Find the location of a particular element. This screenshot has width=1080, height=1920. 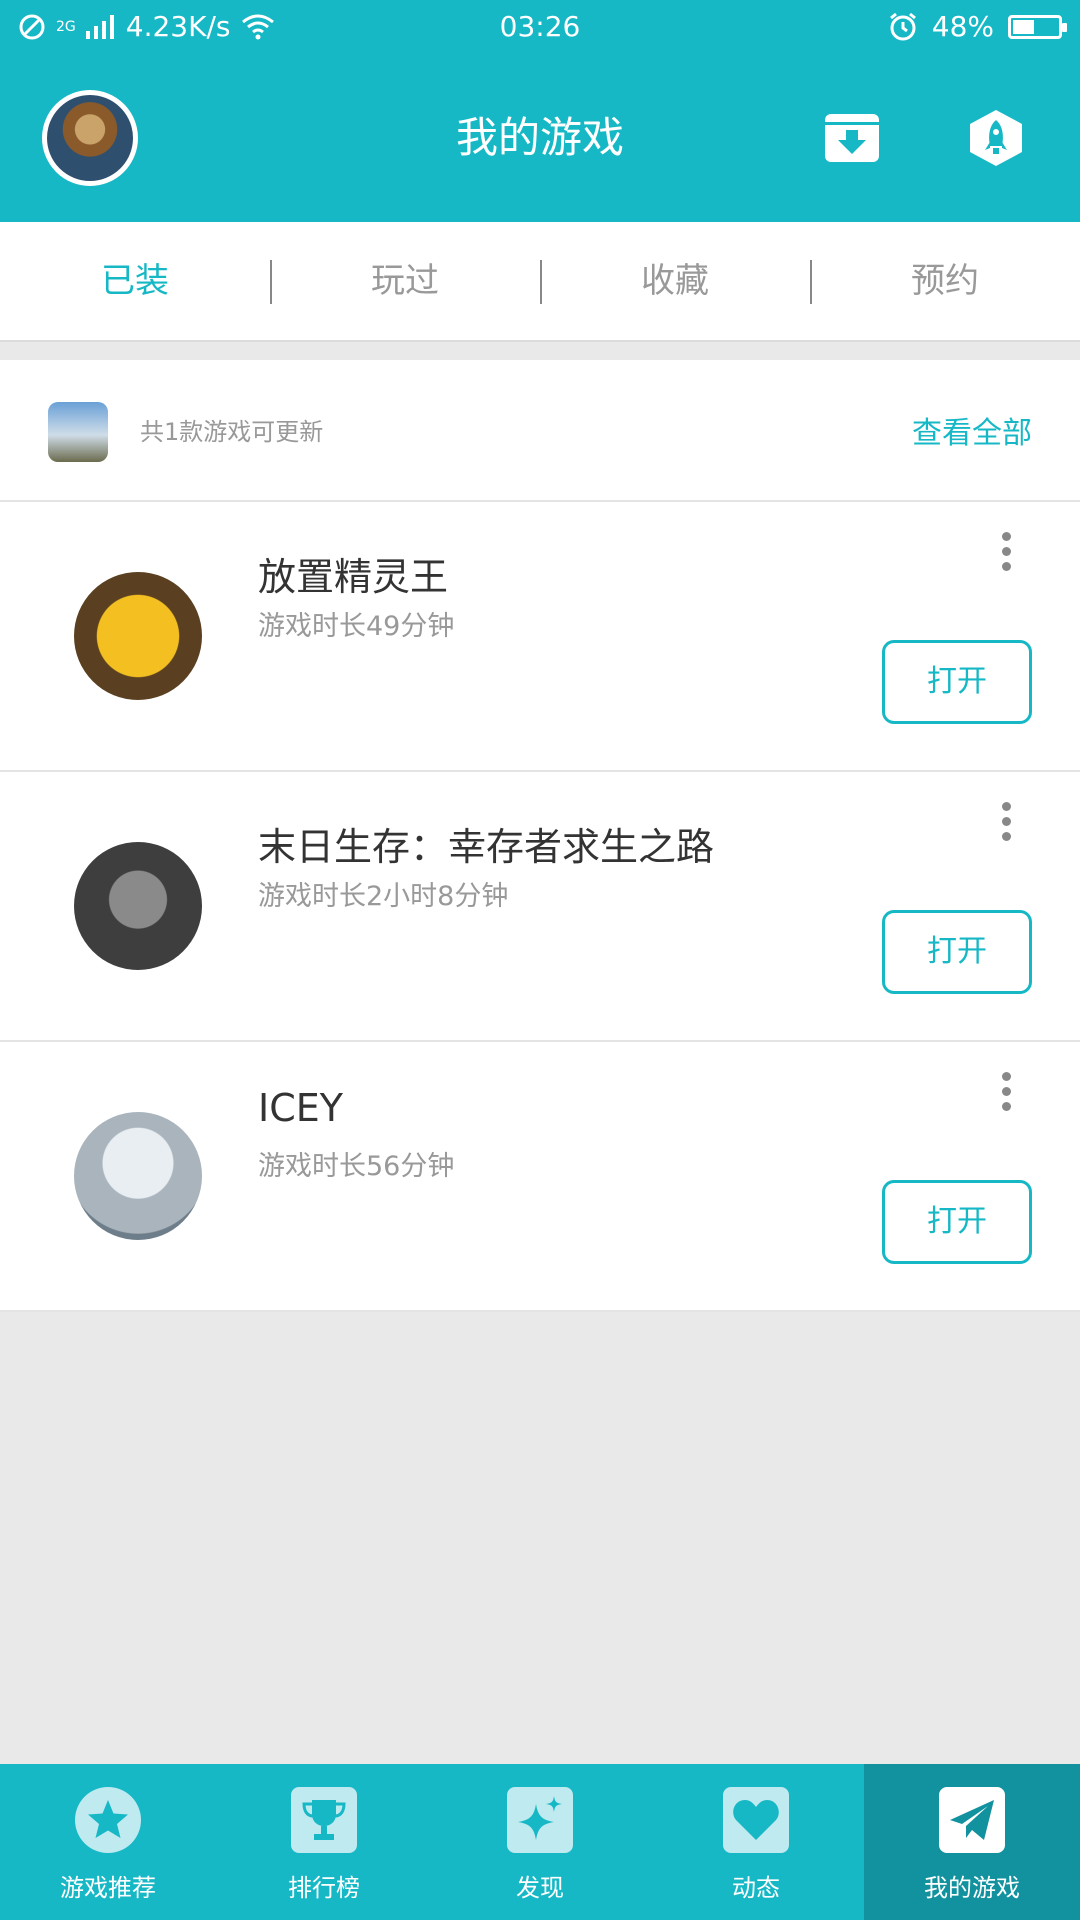

download-box-icon is located at coordinates (852, 138).